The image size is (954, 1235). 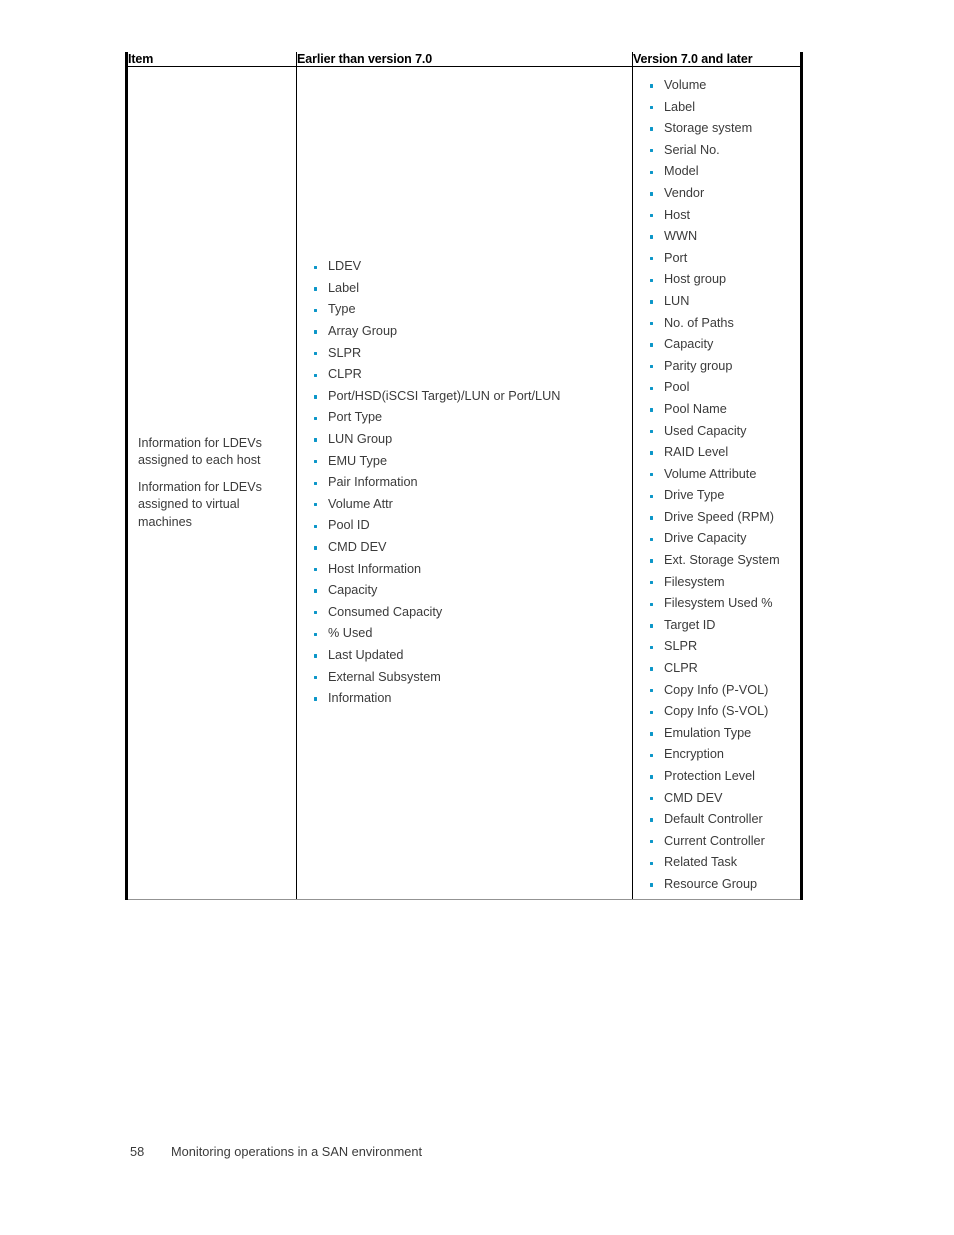 What do you see at coordinates (720, 583) in the screenshot?
I see `list-item: Filesystem` at bounding box center [720, 583].